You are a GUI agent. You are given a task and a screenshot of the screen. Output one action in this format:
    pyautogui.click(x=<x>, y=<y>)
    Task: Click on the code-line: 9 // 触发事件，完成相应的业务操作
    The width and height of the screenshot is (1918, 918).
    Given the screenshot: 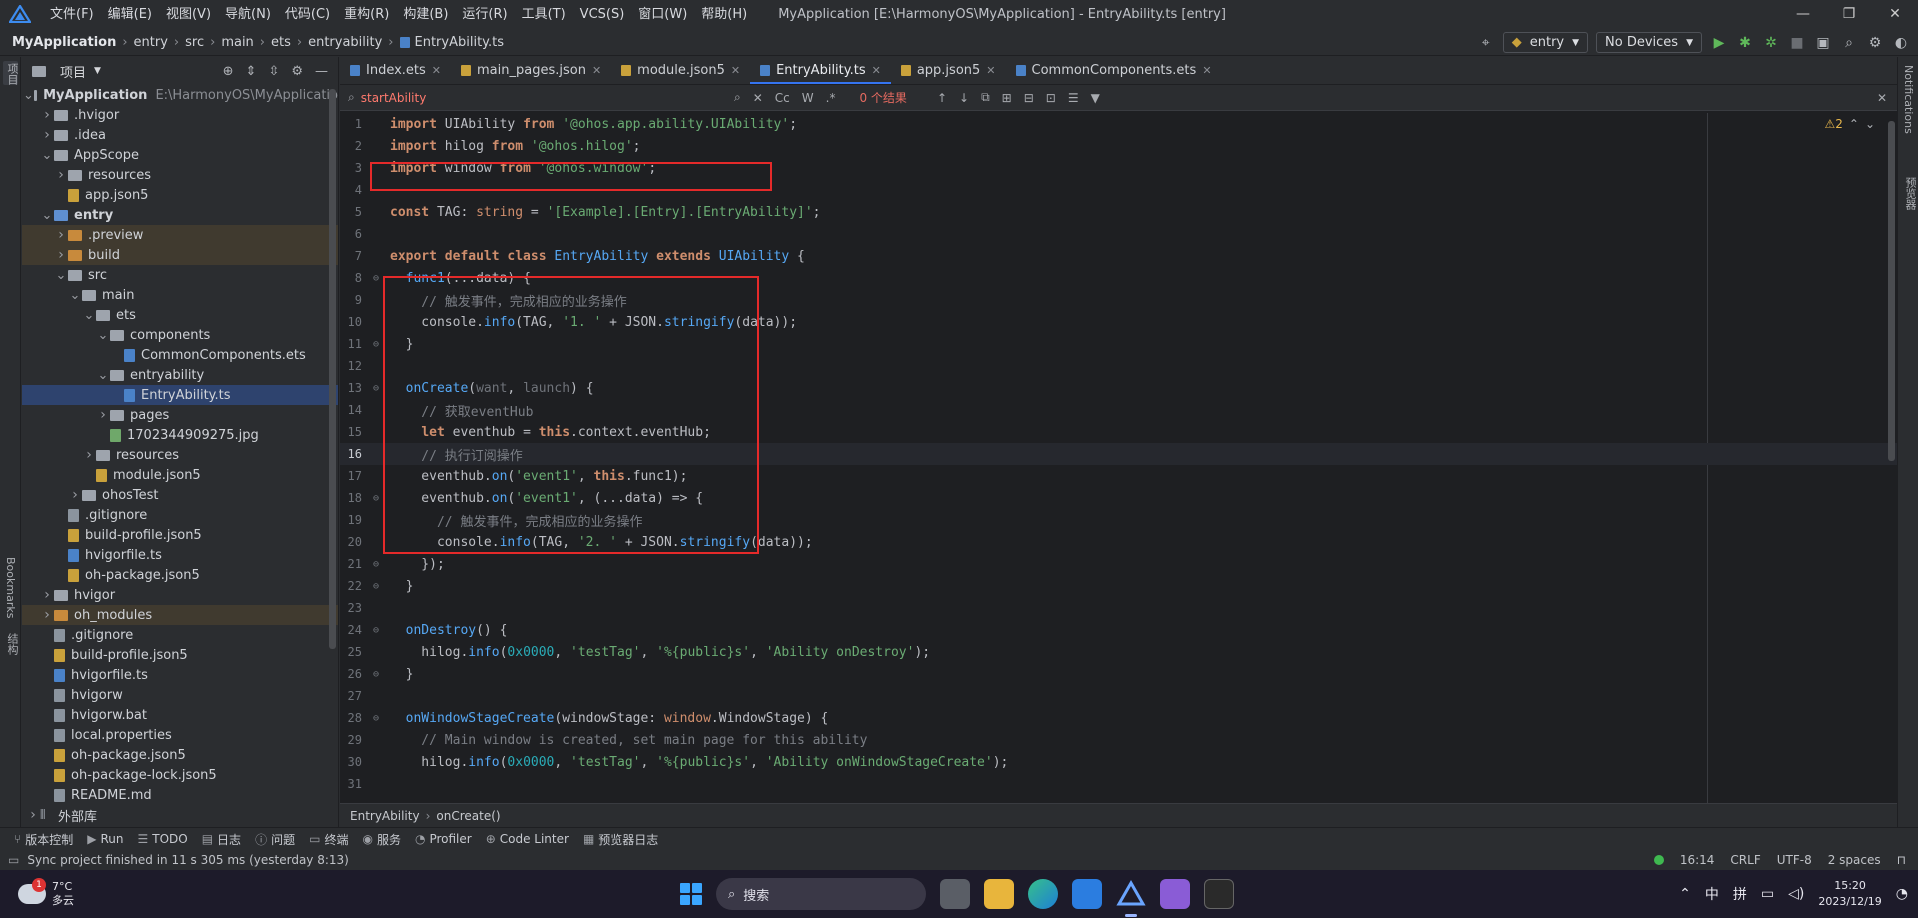 What is the action you would take?
    pyautogui.click(x=1118, y=300)
    